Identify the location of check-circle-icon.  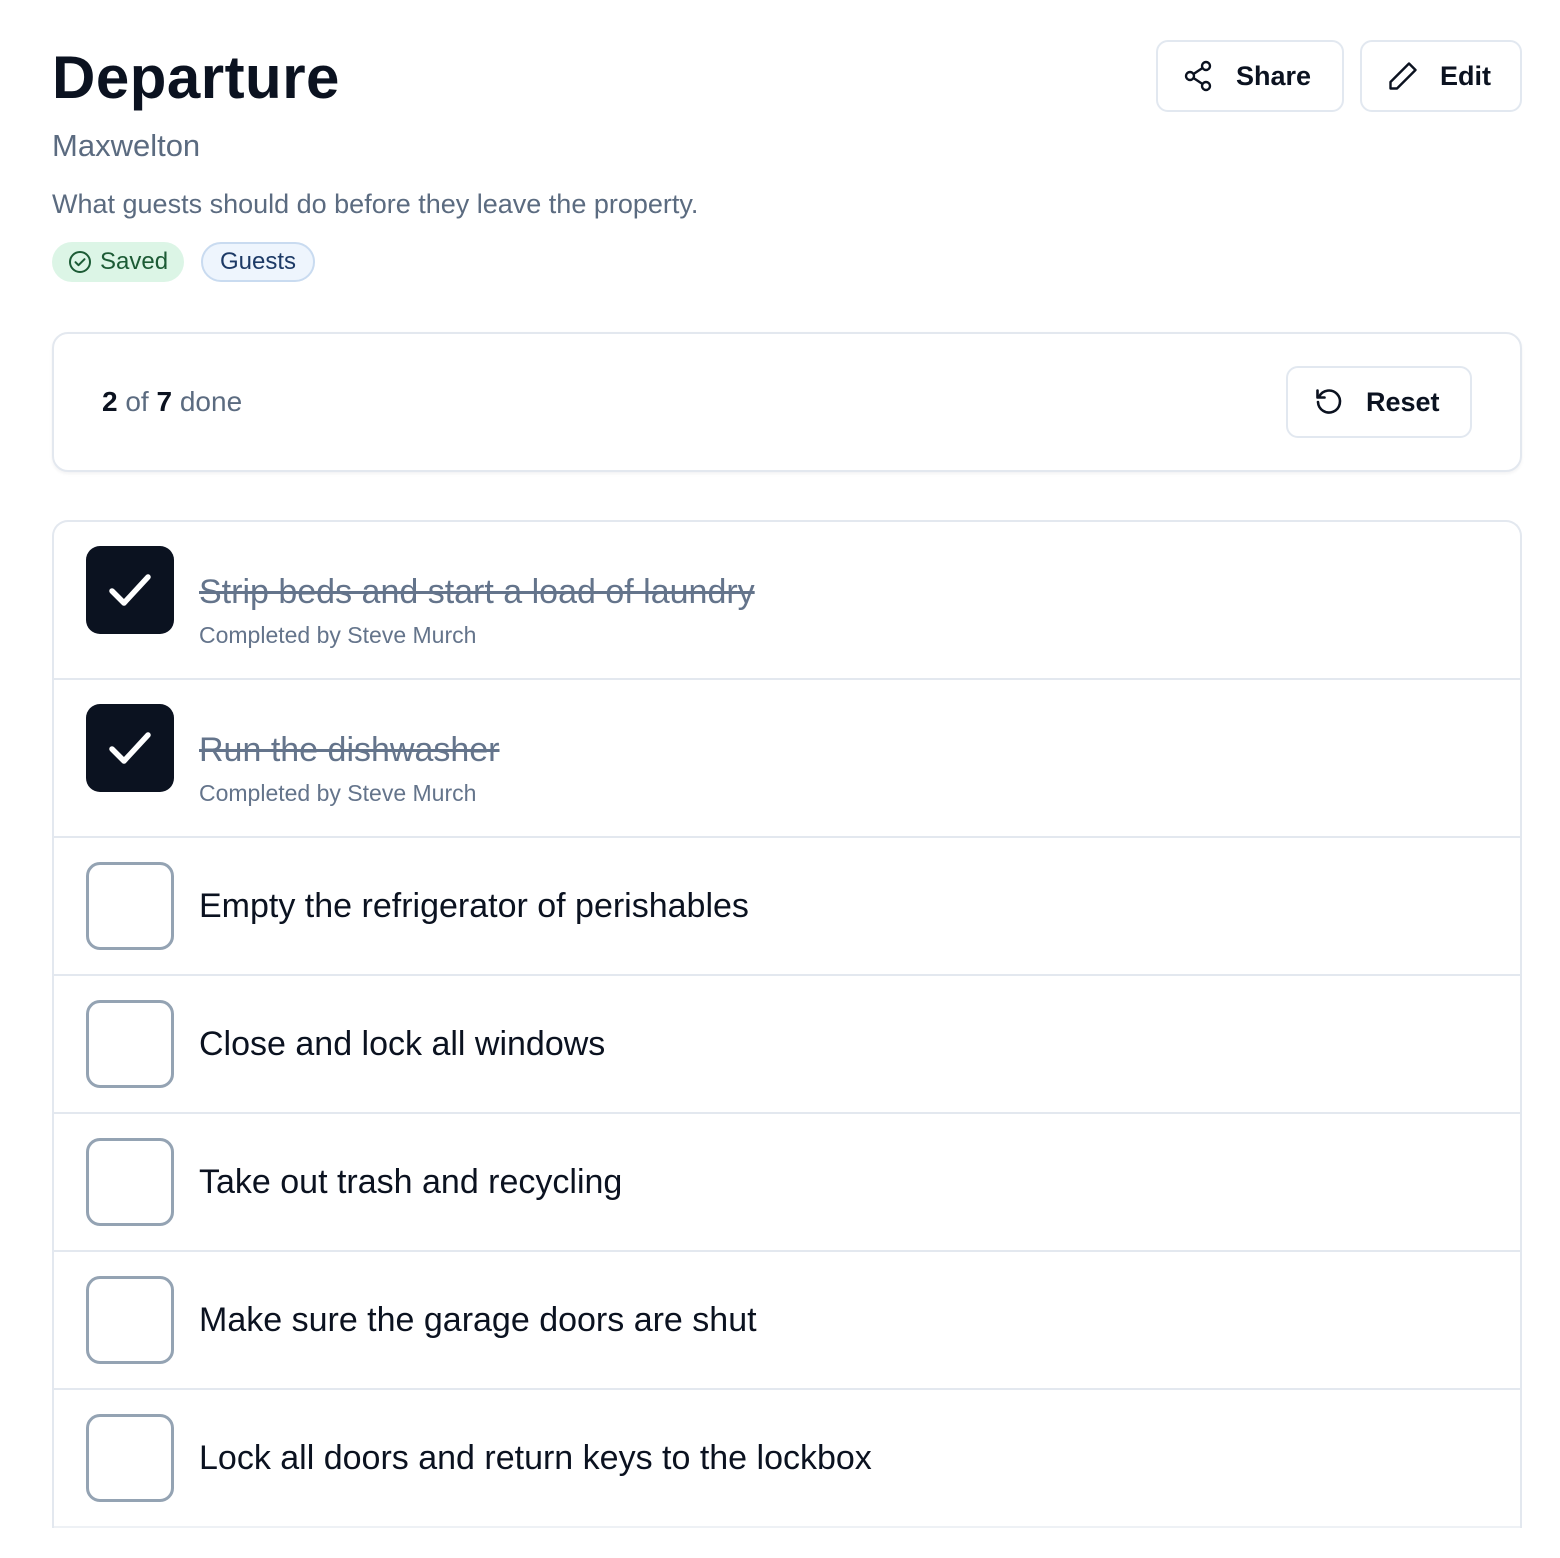
(80, 262).